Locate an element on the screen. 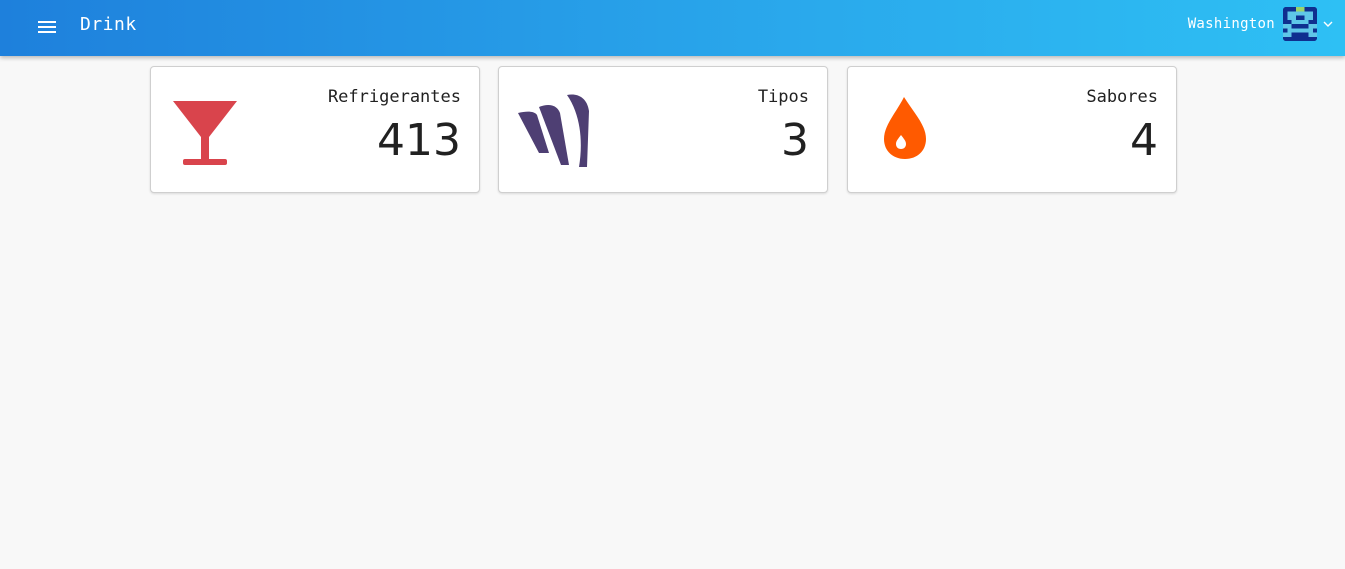 The height and width of the screenshot is (569, 1345). chevron-down-icon is located at coordinates (1328, 24).